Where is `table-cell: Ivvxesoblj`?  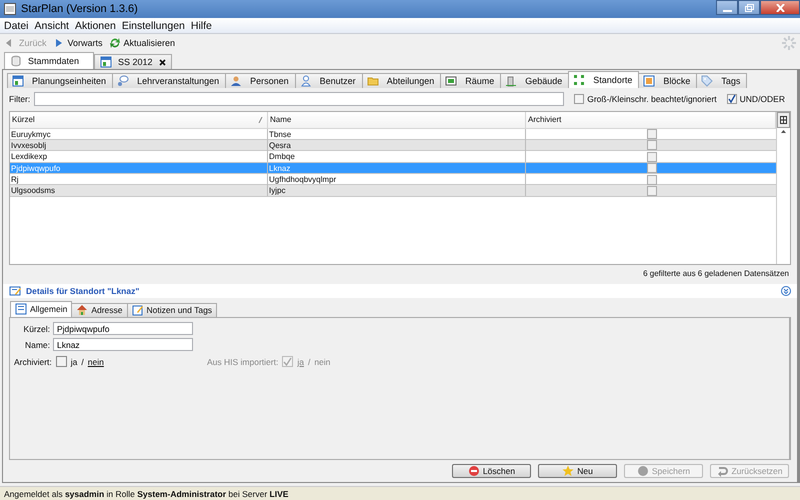 table-cell: Ivvxesoblj is located at coordinates (139, 145).